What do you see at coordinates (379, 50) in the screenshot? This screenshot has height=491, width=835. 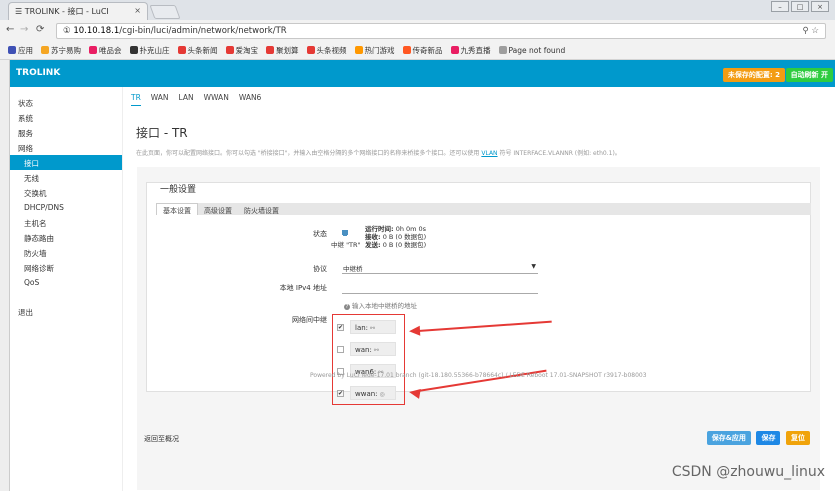 I see `bookmark-label: 热门游戏` at bounding box center [379, 50].